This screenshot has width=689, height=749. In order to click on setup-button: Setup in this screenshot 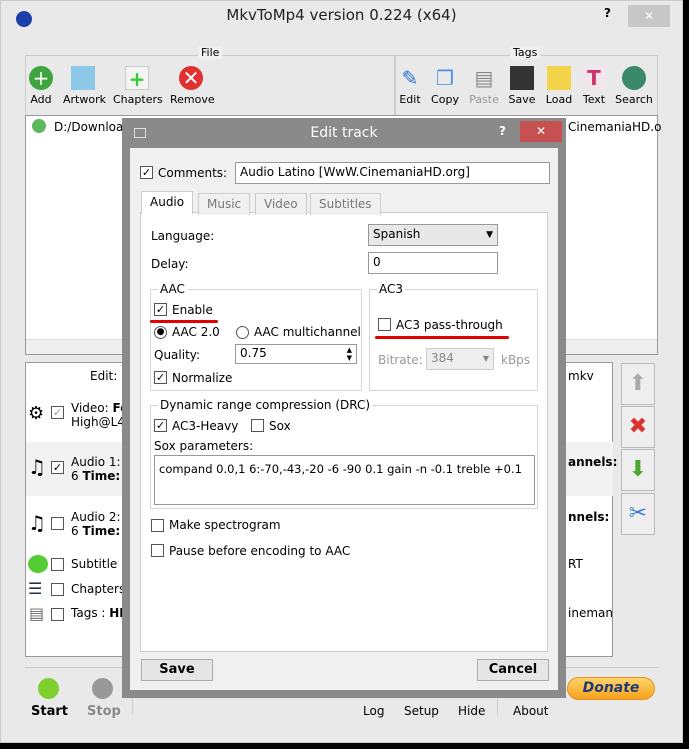, I will do `click(421, 711)`.